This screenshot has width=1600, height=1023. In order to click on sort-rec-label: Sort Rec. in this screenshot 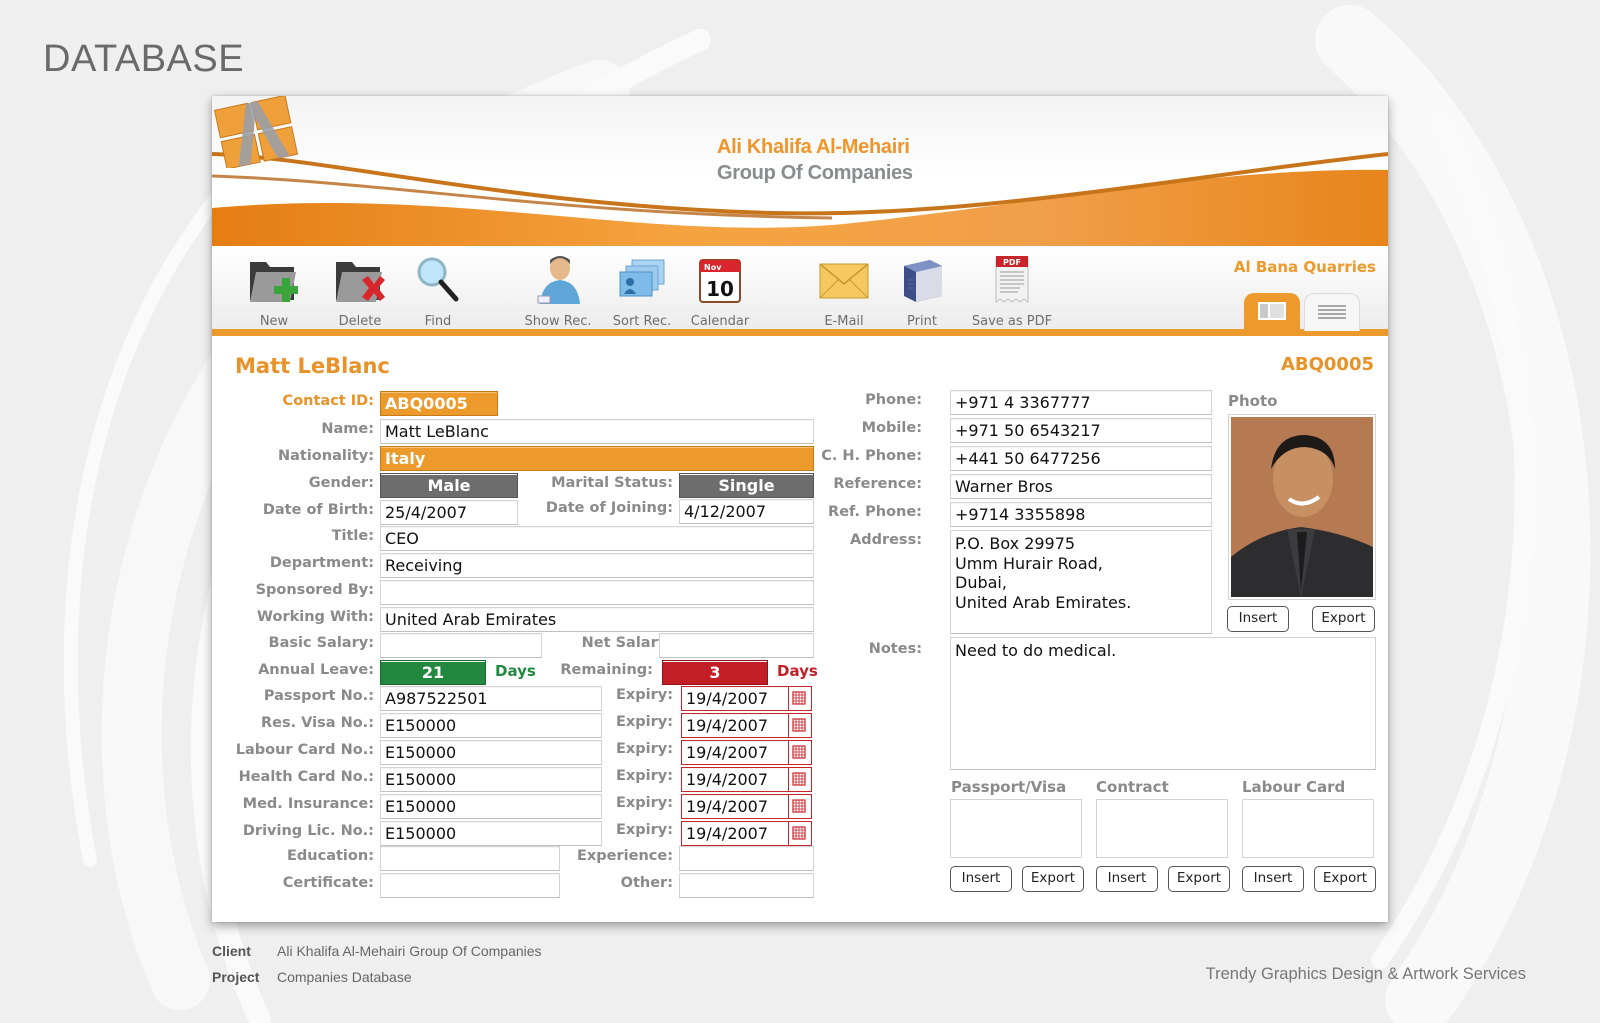, I will do `click(642, 321)`.